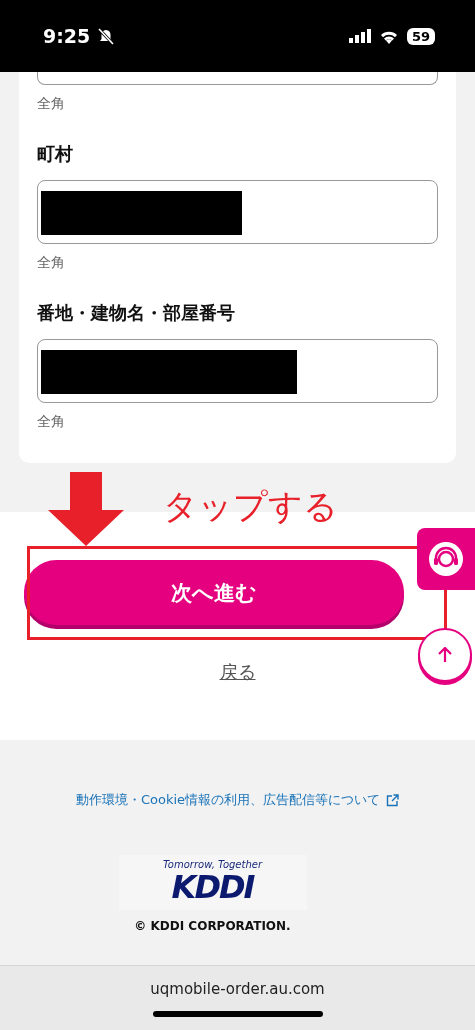  Describe the element at coordinates (420, 36) in the screenshot. I see `battery-level: 59` at that location.